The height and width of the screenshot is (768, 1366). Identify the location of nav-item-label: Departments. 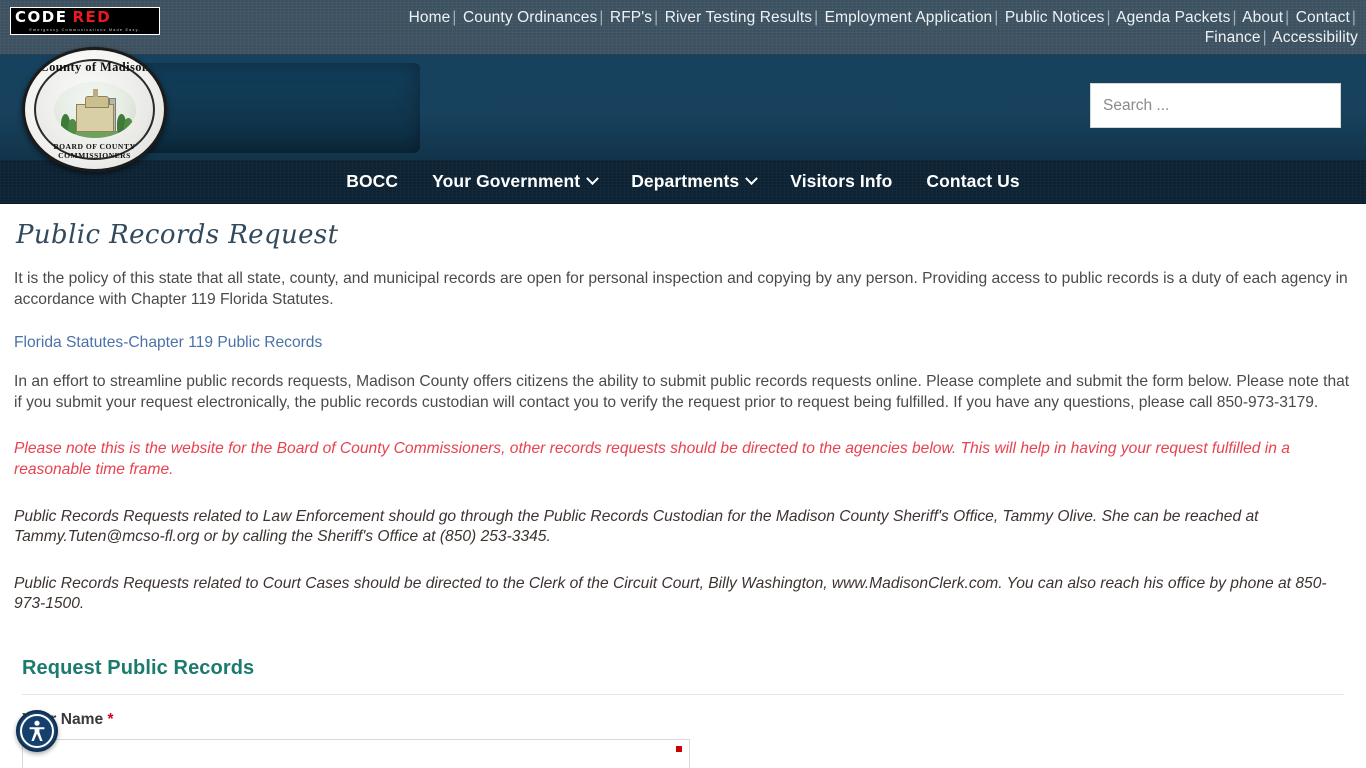
(685, 181).